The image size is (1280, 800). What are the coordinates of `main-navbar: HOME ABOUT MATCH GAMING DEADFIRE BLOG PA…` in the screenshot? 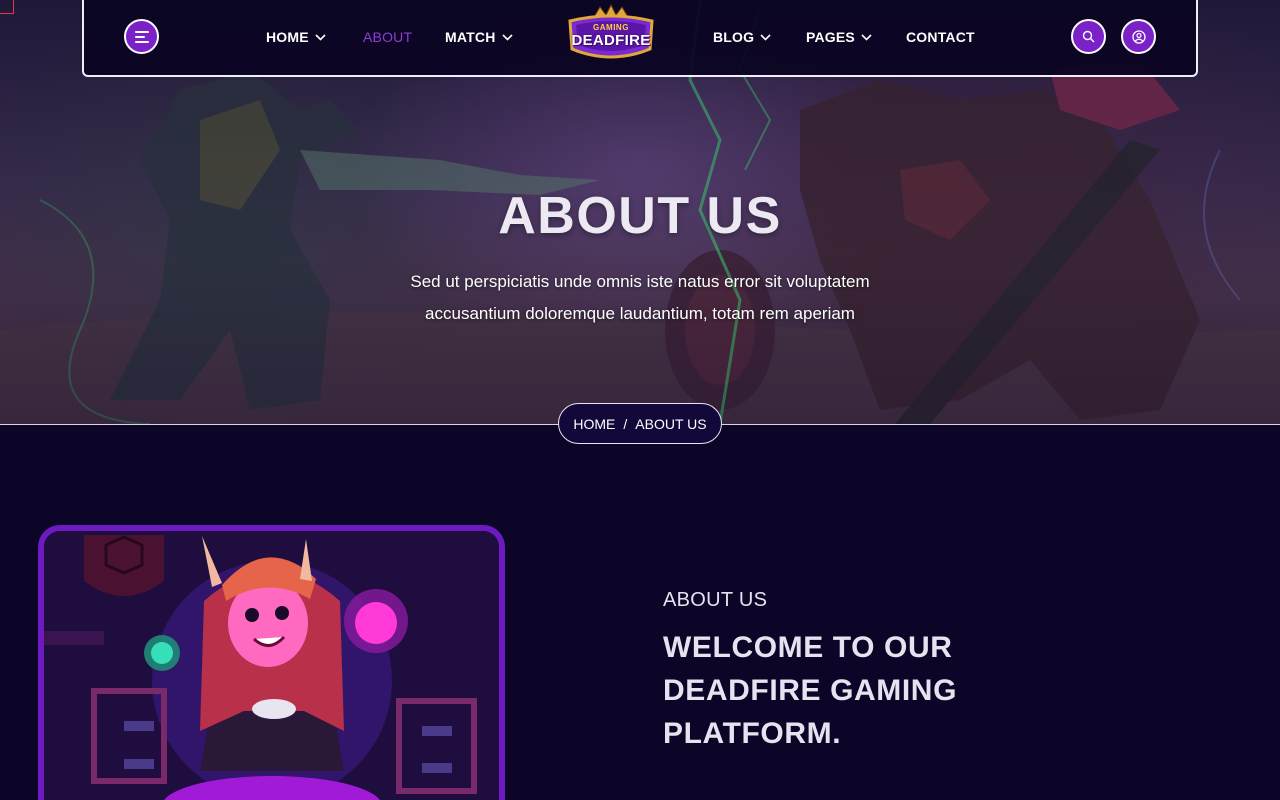 It's located at (640, 38).